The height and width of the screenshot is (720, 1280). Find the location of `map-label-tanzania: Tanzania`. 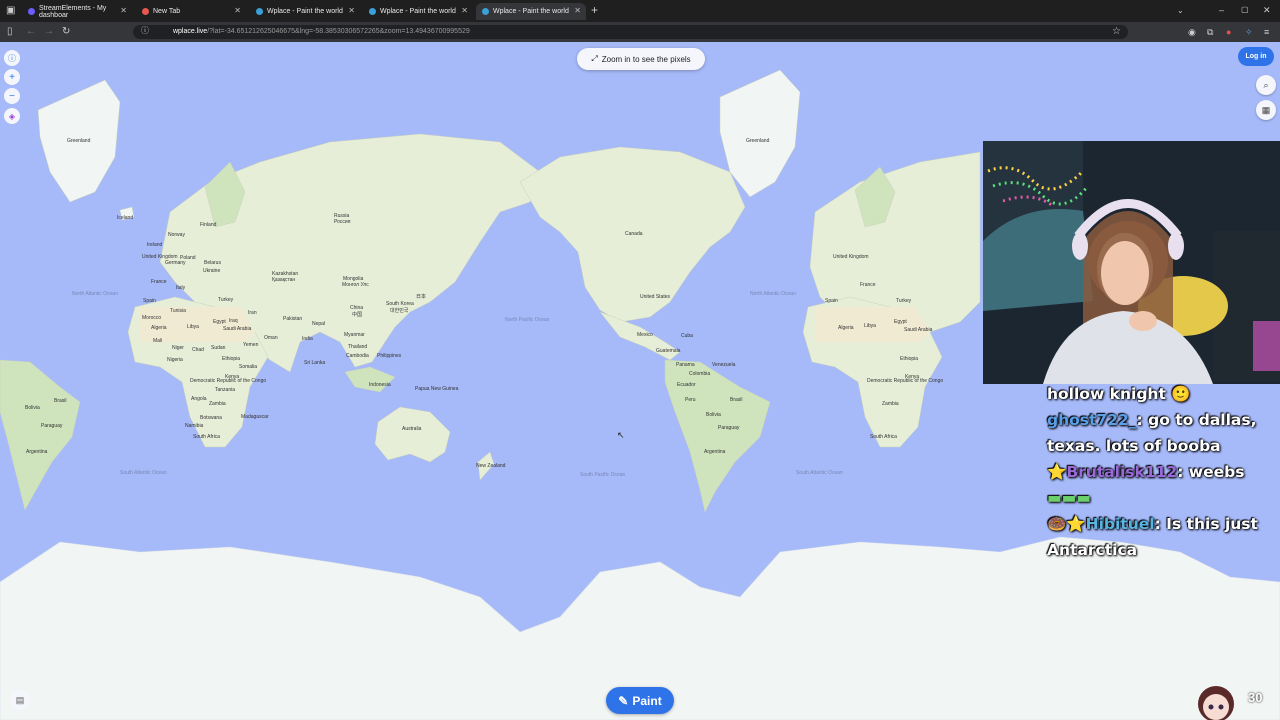

map-label-tanzania: Tanzania is located at coordinates (225, 390).